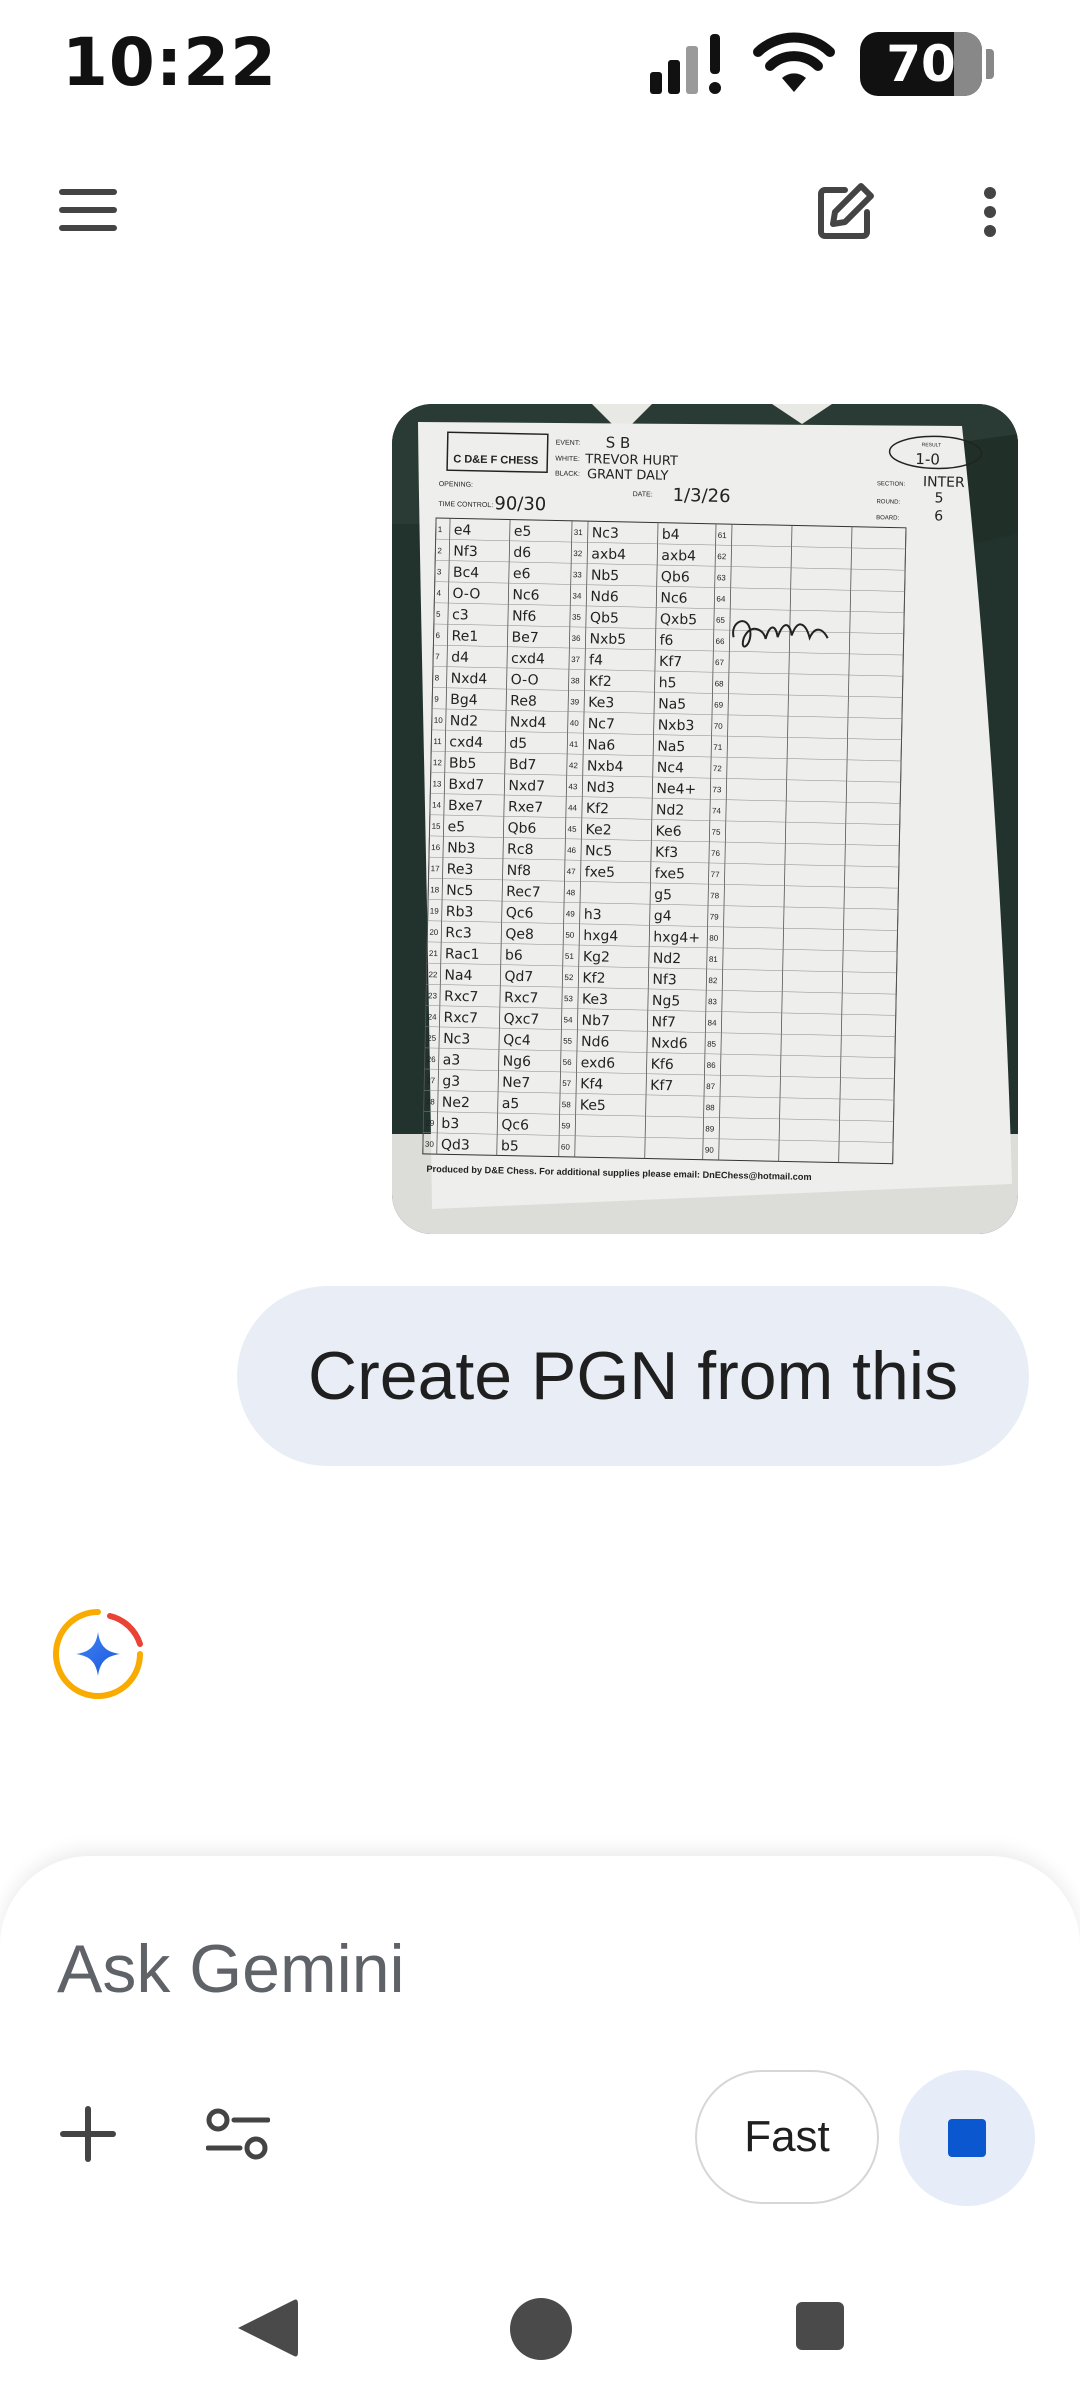 Image resolution: width=1080 pixels, height=2400 pixels. Describe the element at coordinates (430, 1122) in the screenshot. I see `move-number: 29` at that location.